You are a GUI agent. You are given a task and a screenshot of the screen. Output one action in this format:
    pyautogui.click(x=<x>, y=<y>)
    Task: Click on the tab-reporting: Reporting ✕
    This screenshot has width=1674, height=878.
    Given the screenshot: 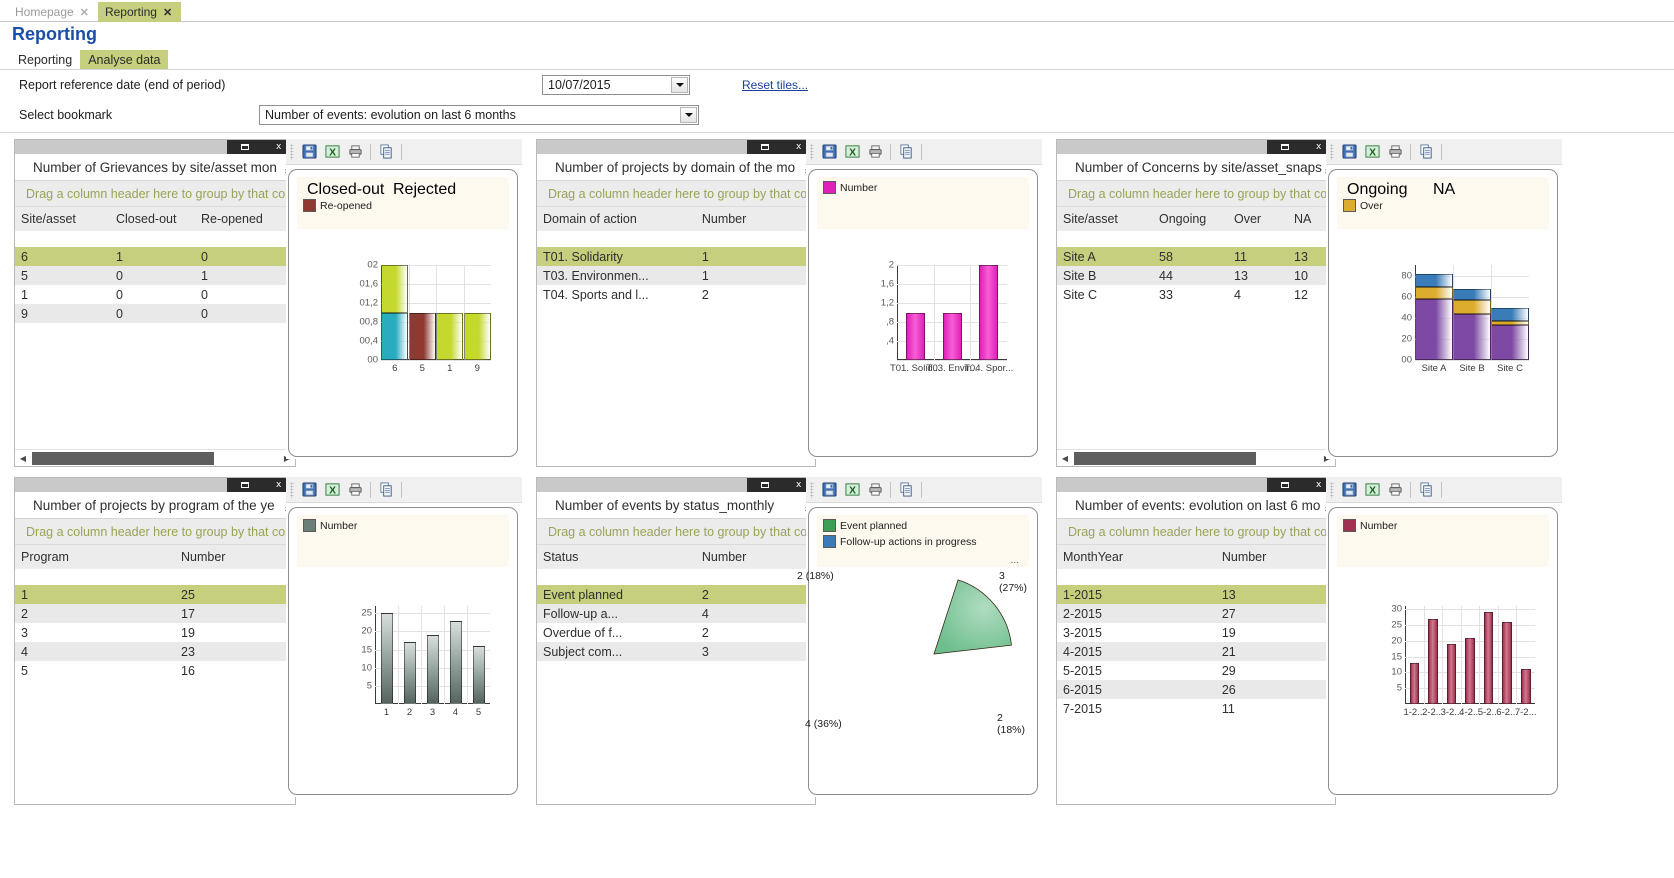 What is the action you would take?
    pyautogui.click(x=139, y=12)
    